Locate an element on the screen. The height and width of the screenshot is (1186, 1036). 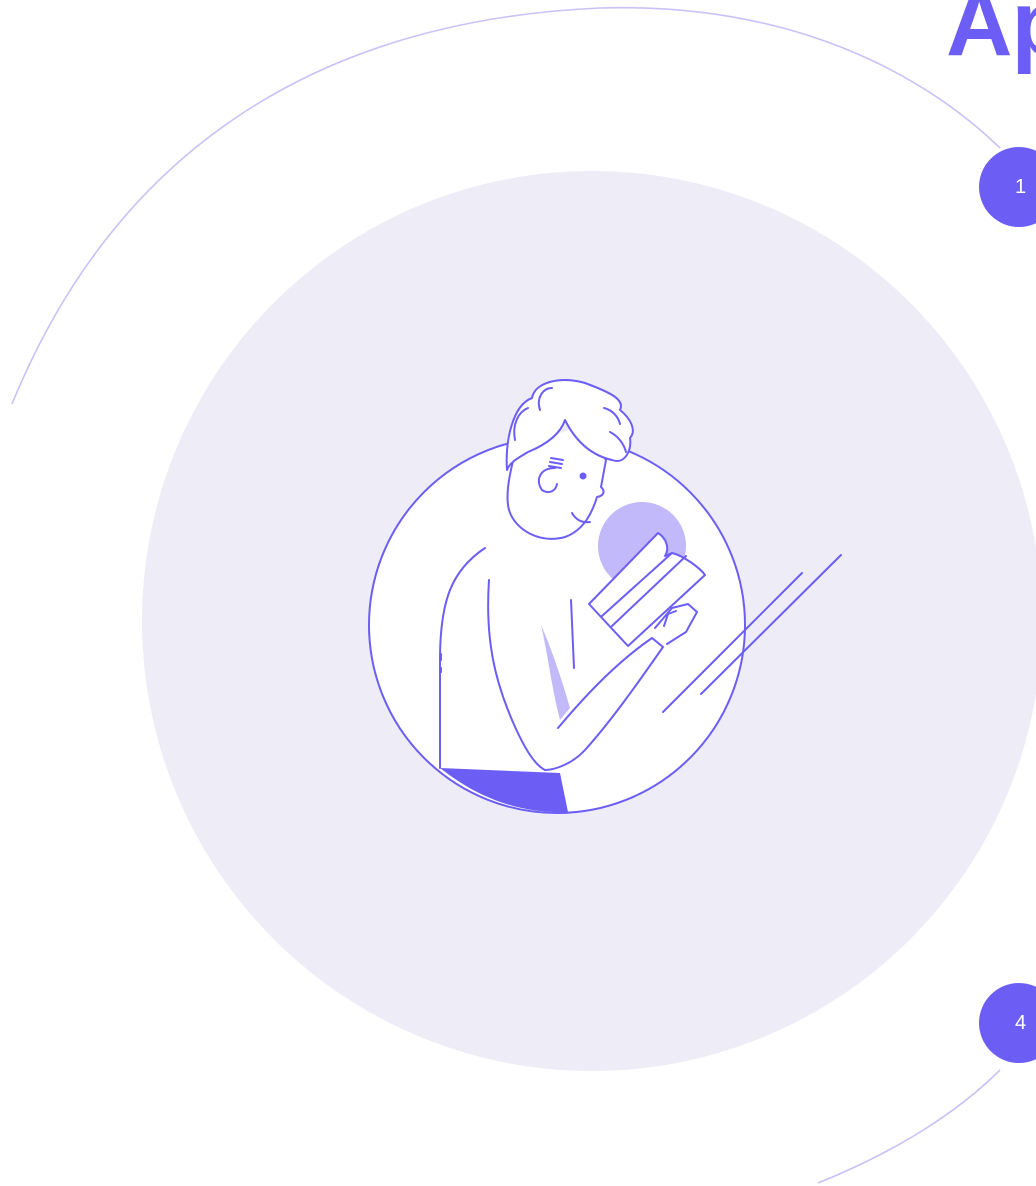
eye is located at coordinates (583, 476).